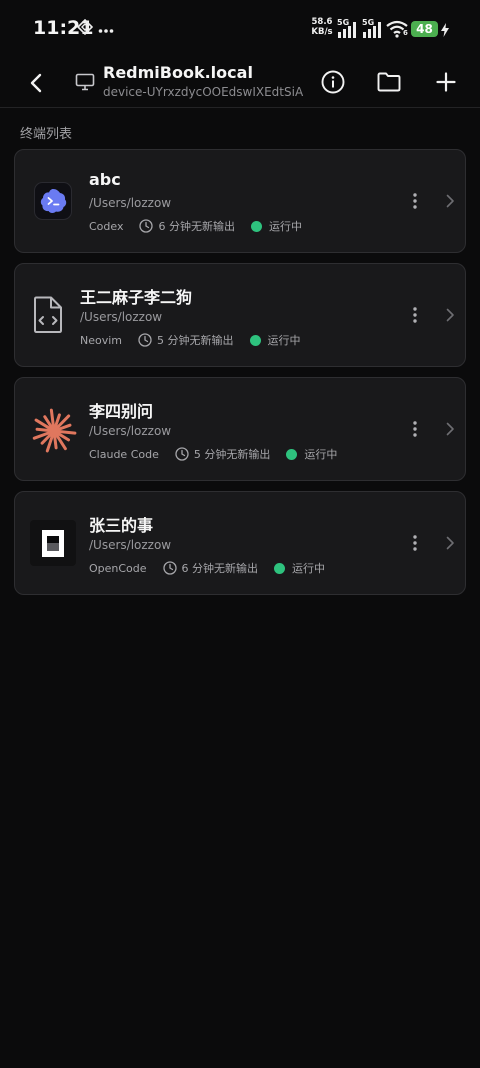  Describe the element at coordinates (48, 315) in the screenshot. I see `code-file-icon` at that location.